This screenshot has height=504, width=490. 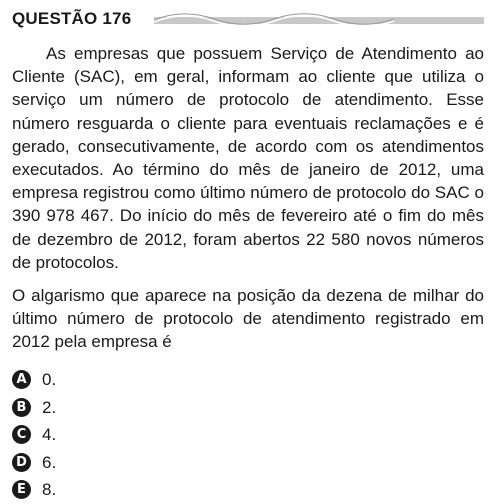 I want to click on wave-divider, so click(x=319, y=20).